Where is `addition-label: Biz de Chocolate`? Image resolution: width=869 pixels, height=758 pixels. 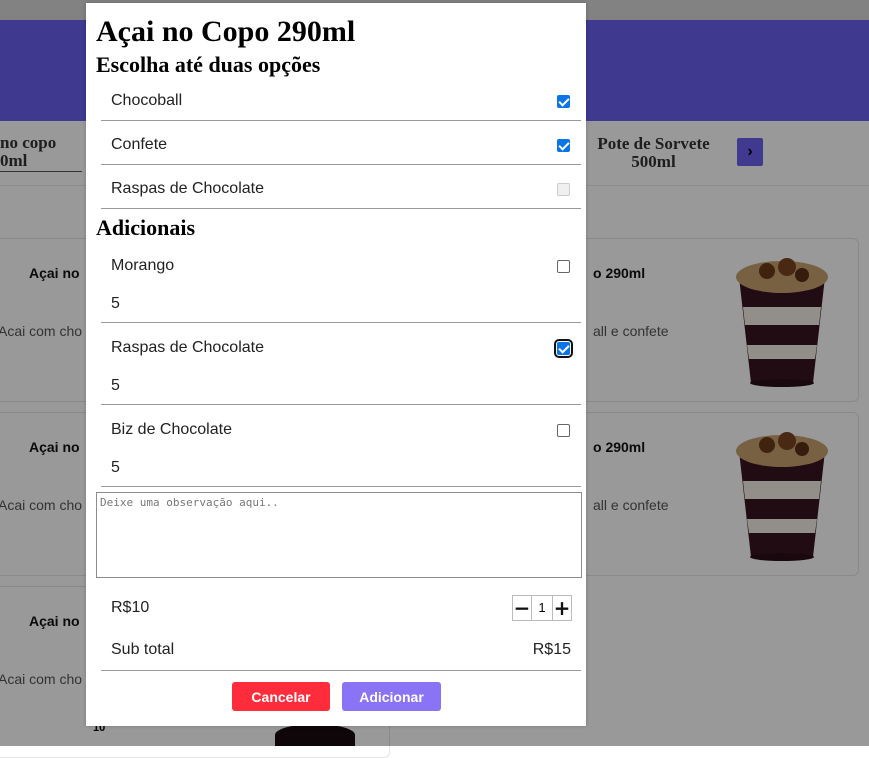 addition-label: Biz de Chocolate is located at coordinates (171, 429).